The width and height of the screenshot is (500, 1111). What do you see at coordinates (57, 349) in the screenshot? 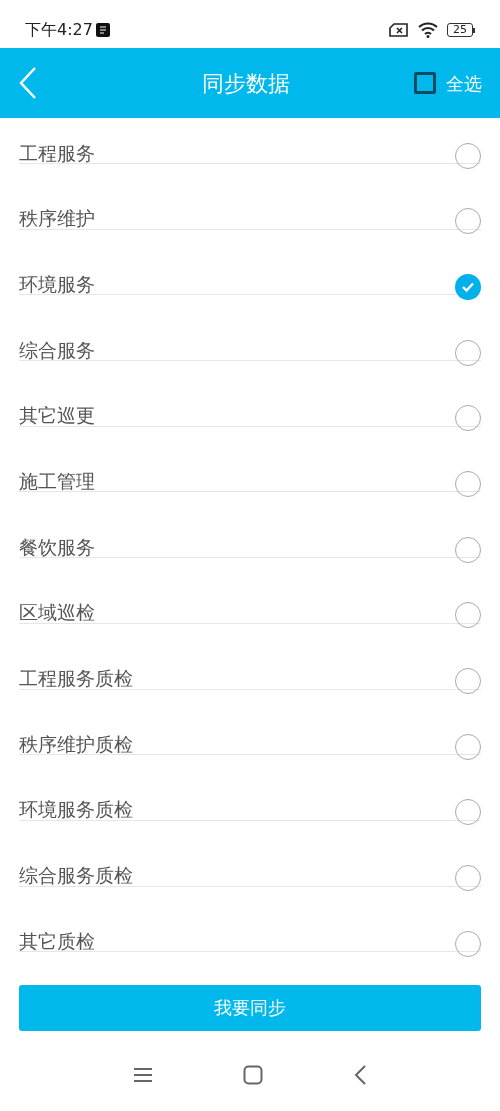
I see `item-label: 综合服务` at bounding box center [57, 349].